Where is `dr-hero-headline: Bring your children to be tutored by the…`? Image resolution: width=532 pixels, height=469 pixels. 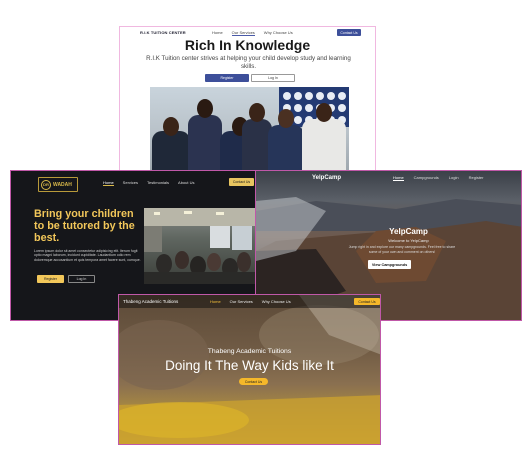 dr-hero-headline: Bring your children to be tutored by the… is located at coordinates (84, 226).